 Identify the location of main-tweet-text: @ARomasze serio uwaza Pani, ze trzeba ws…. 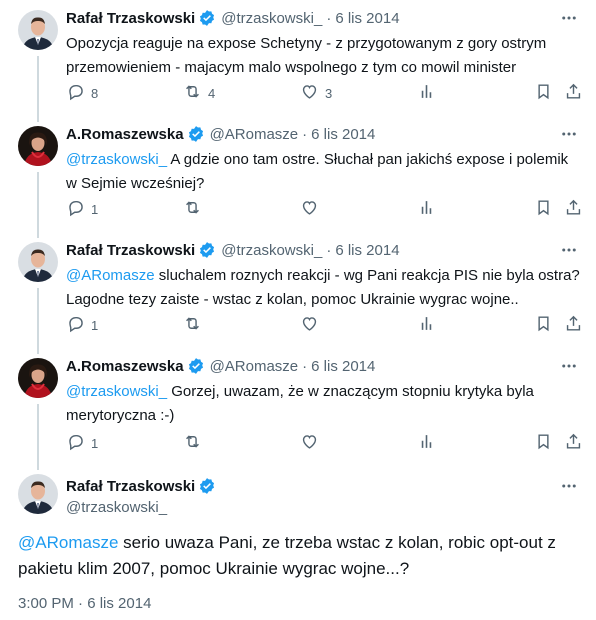
(300, 556).